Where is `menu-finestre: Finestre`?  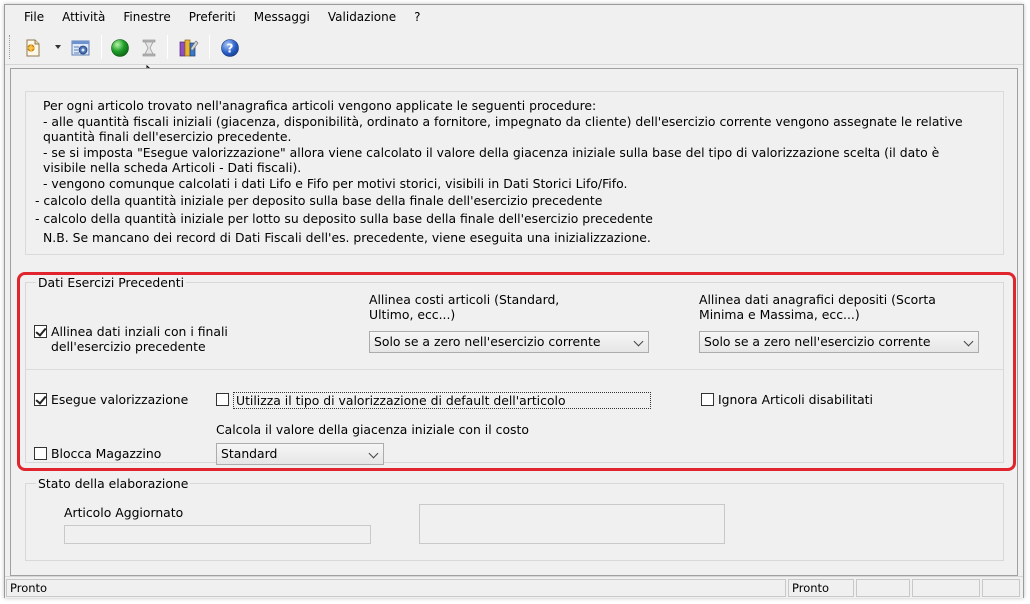 menu-finestre: Finestre is located at coordinates (146, 17).